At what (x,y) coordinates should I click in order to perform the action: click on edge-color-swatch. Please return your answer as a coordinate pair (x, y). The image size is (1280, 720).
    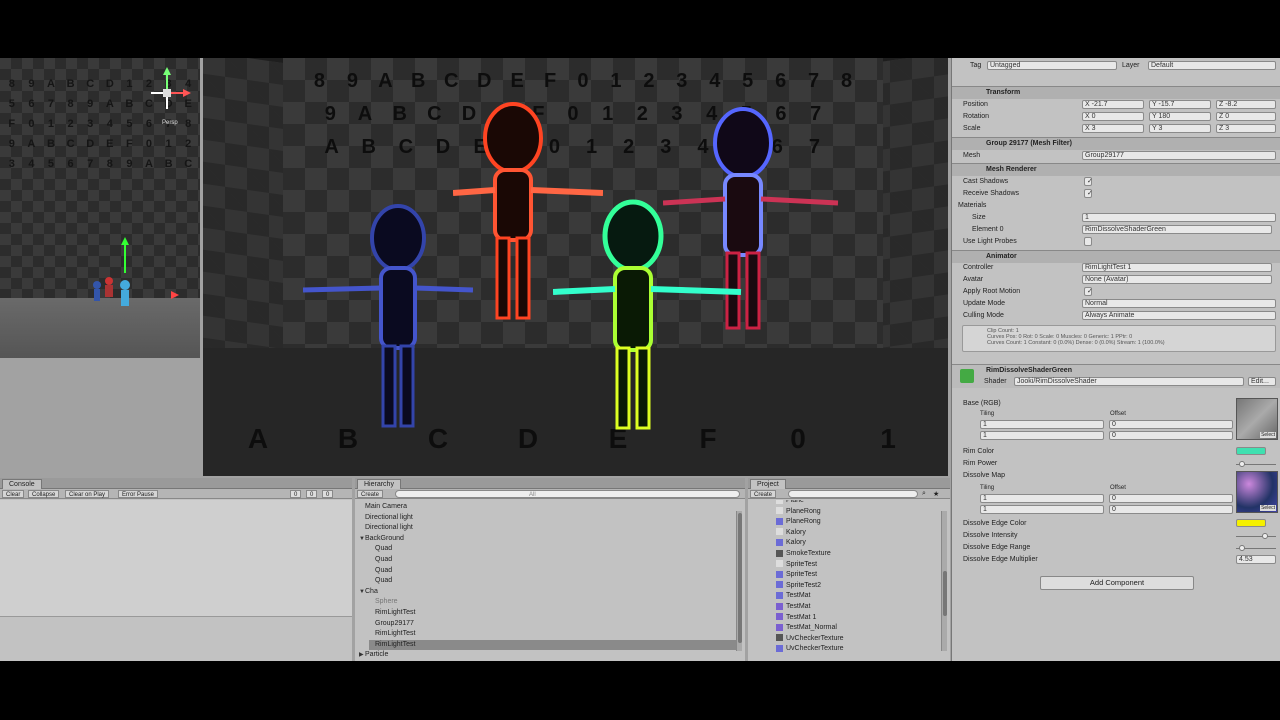
    Looking at the image, I should click on (1251, 523).